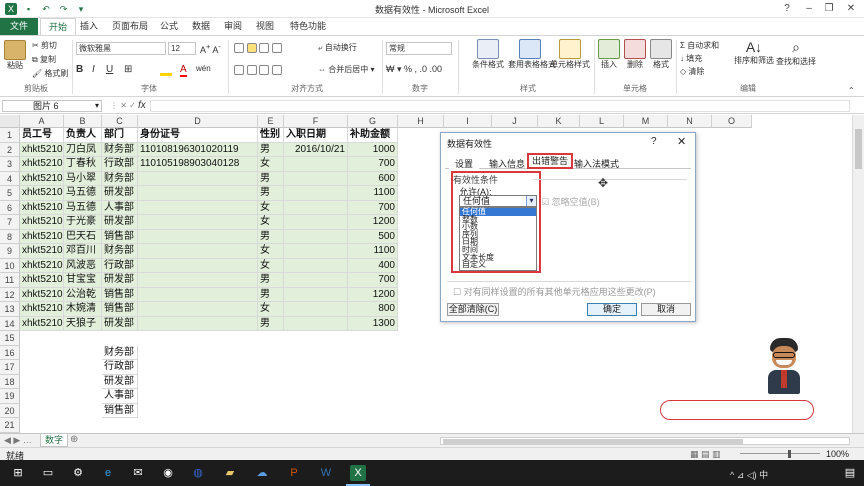 The width and height of the screenshot is (864, 486). I want to click on edge-browser-icon: e, so click(108, 473).